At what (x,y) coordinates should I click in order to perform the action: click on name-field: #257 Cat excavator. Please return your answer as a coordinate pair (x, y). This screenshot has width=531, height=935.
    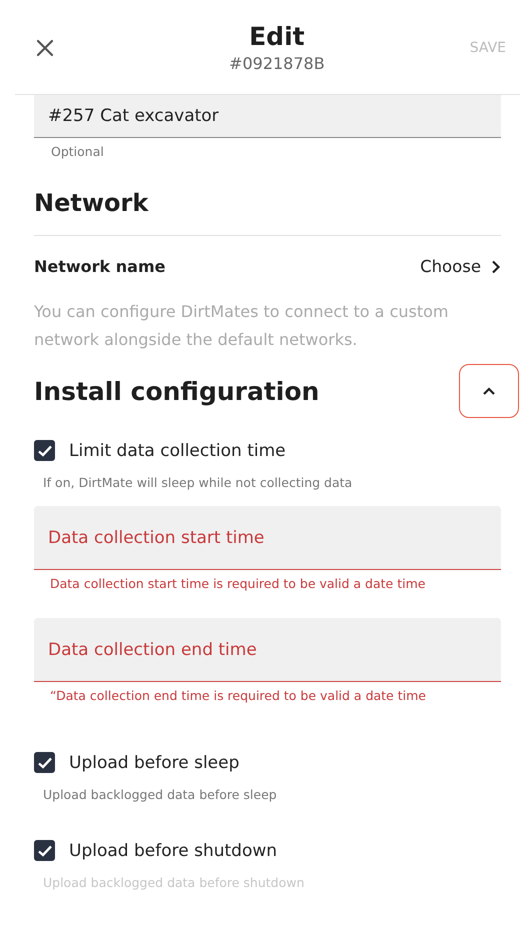
    Looking at the image, I should click on (267, 116).